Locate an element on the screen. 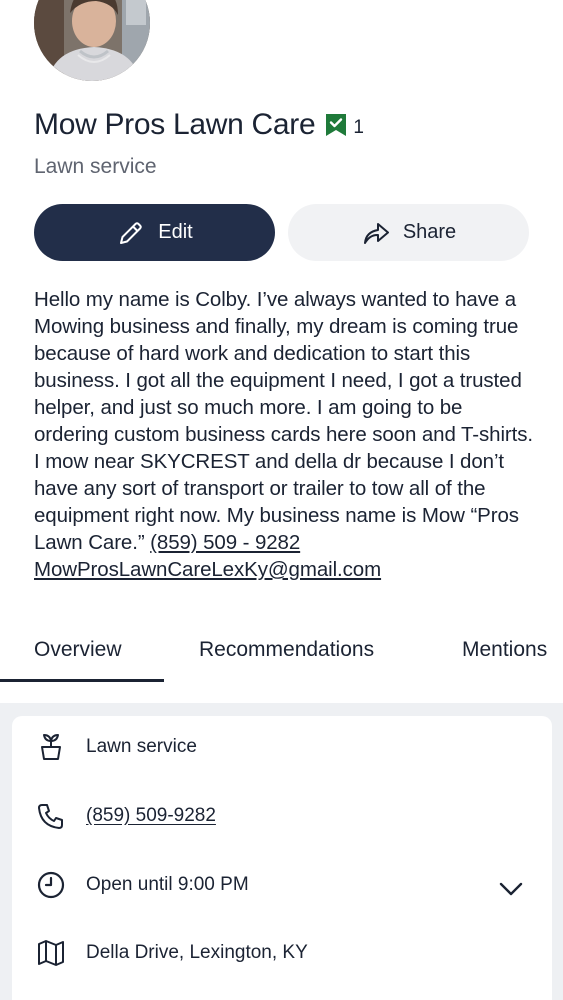 This screenshot has height=1000, width=563. tab-overview: Overview is located at coordinates (78, 650).